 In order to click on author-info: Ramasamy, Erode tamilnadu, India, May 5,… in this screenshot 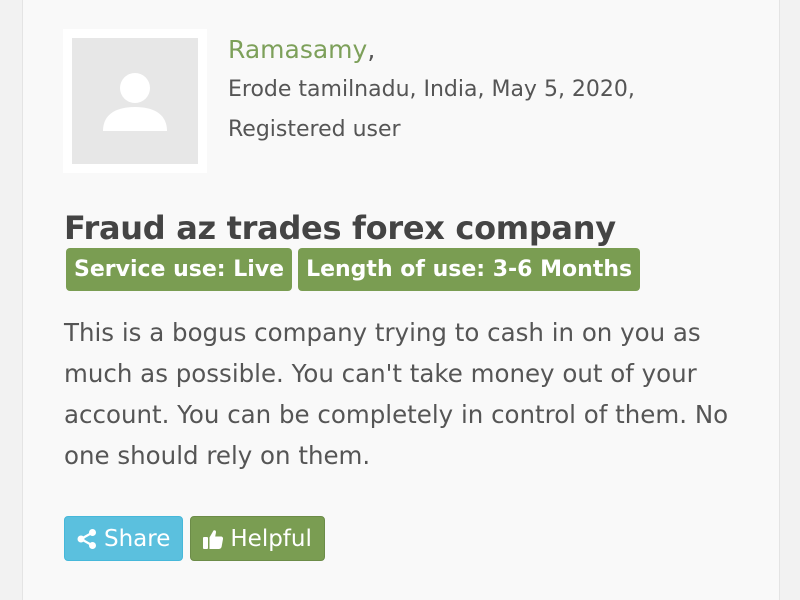, I will do `click(431, 90)`.